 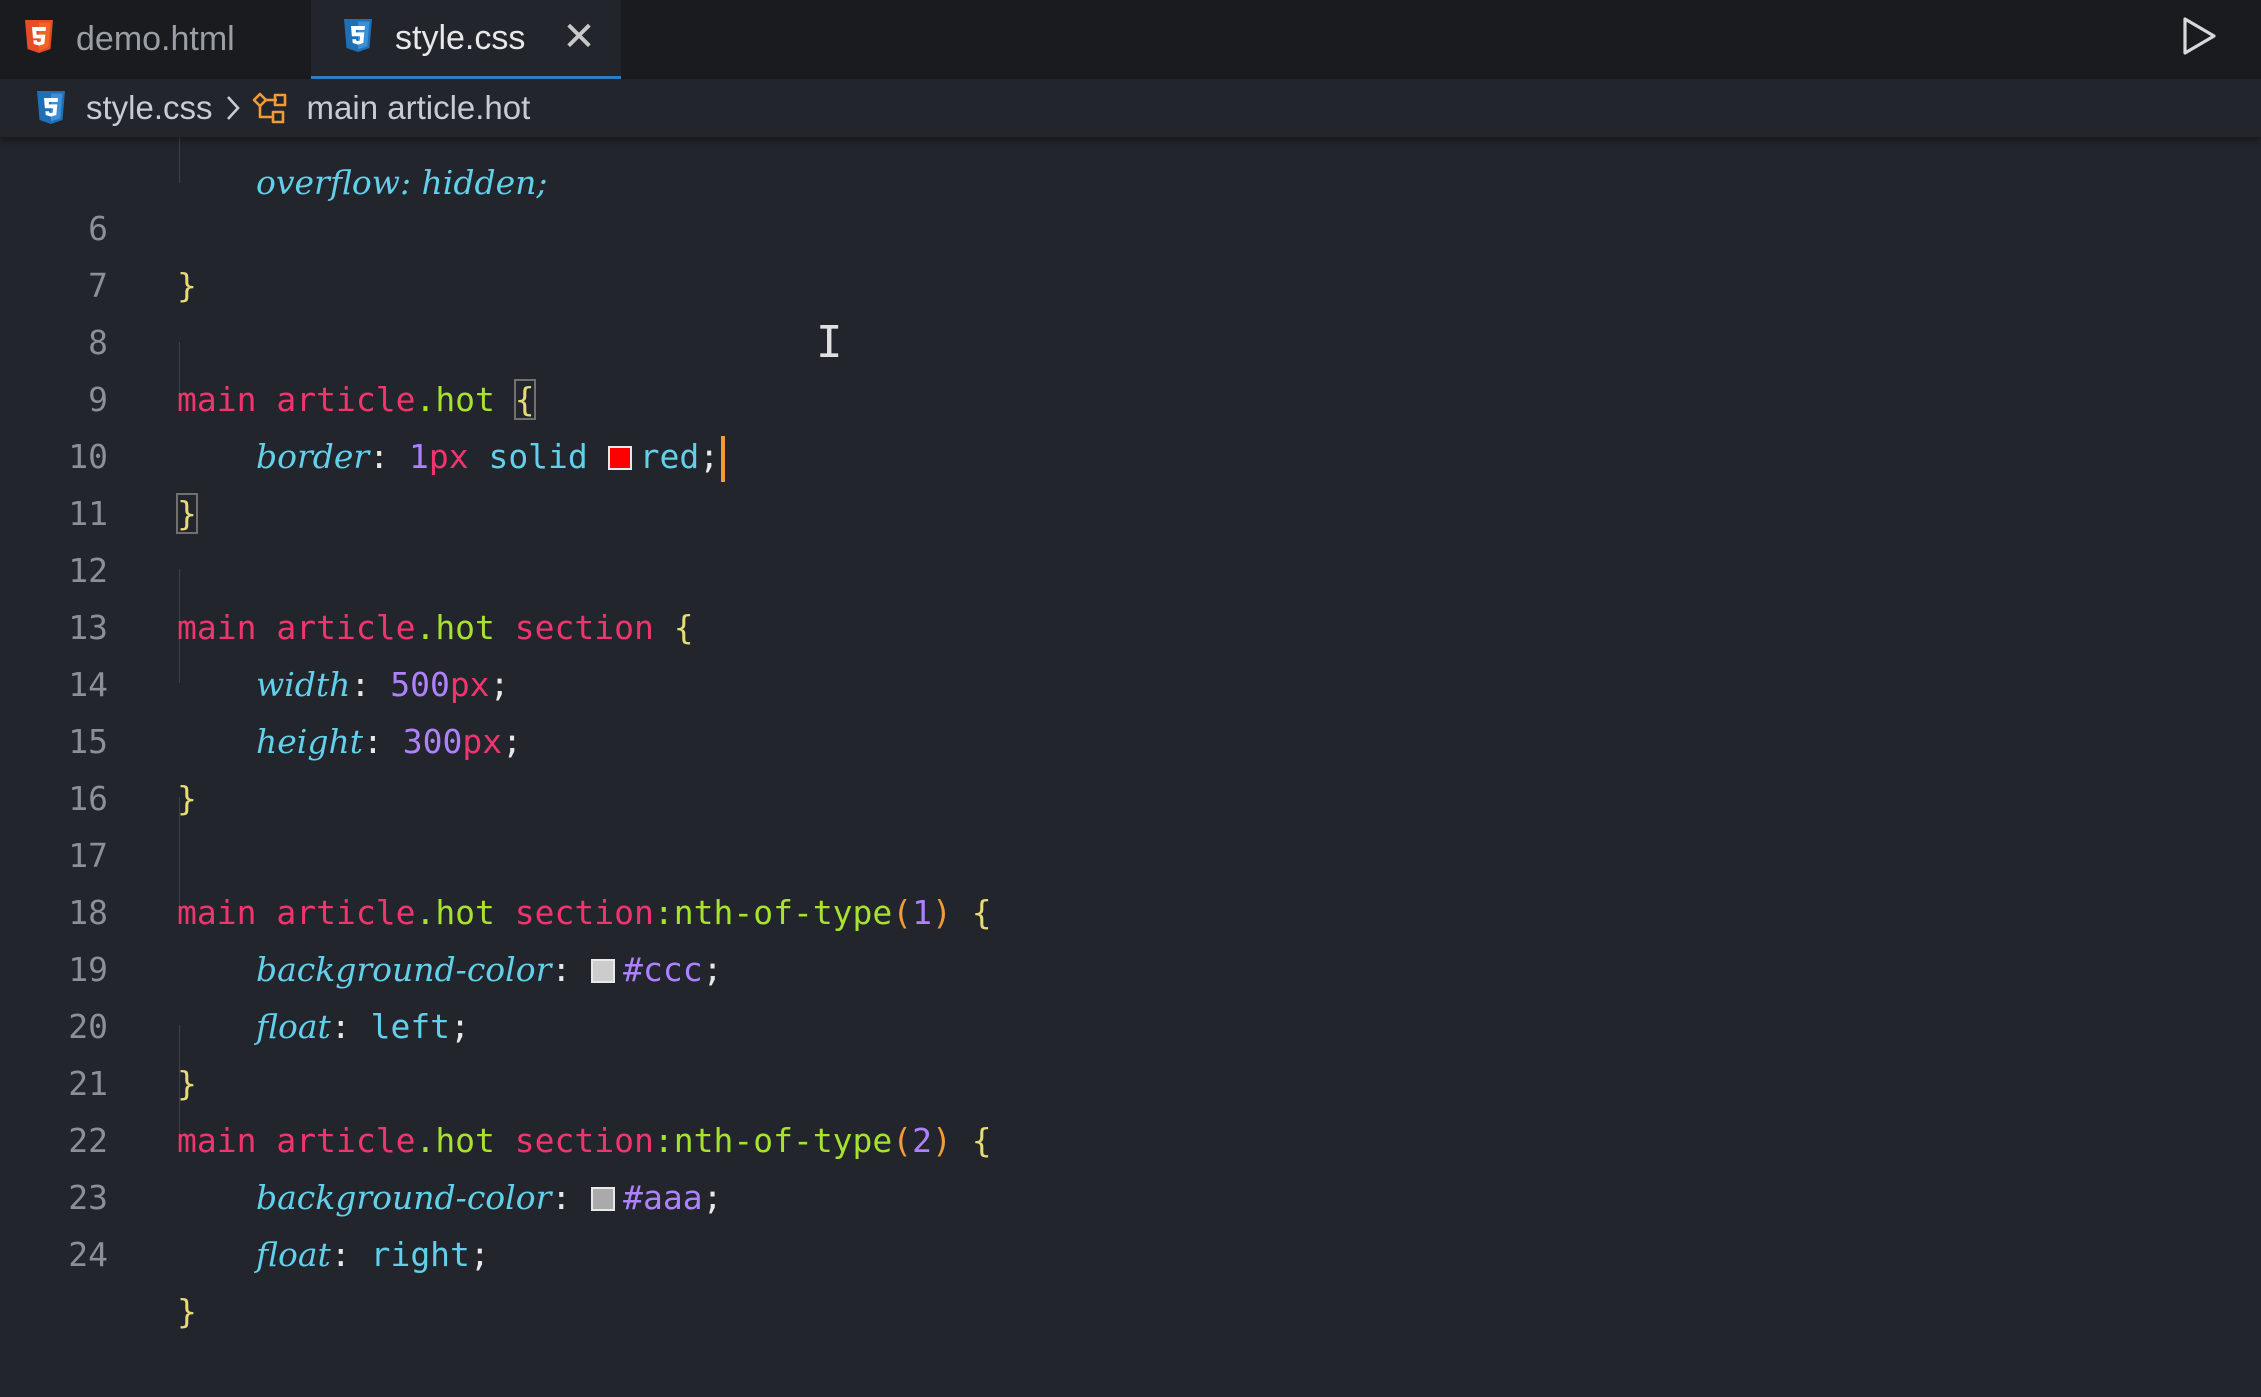 I want to click on code-line: 12 main article.hot section {, so click(x=1130, y=566).